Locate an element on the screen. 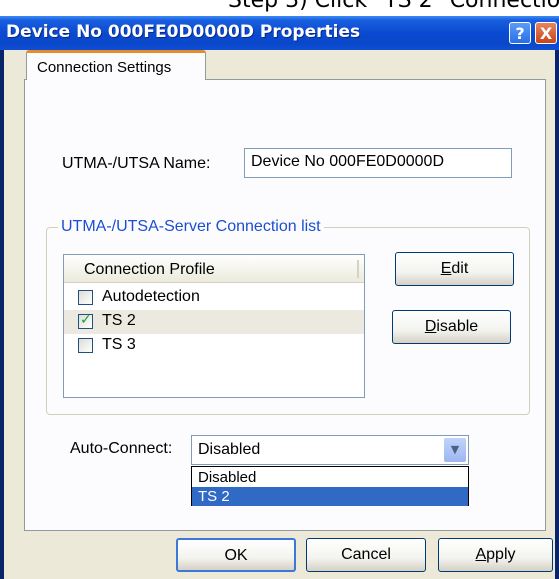  edit-button: Edit is located at coordinates (454, 269).